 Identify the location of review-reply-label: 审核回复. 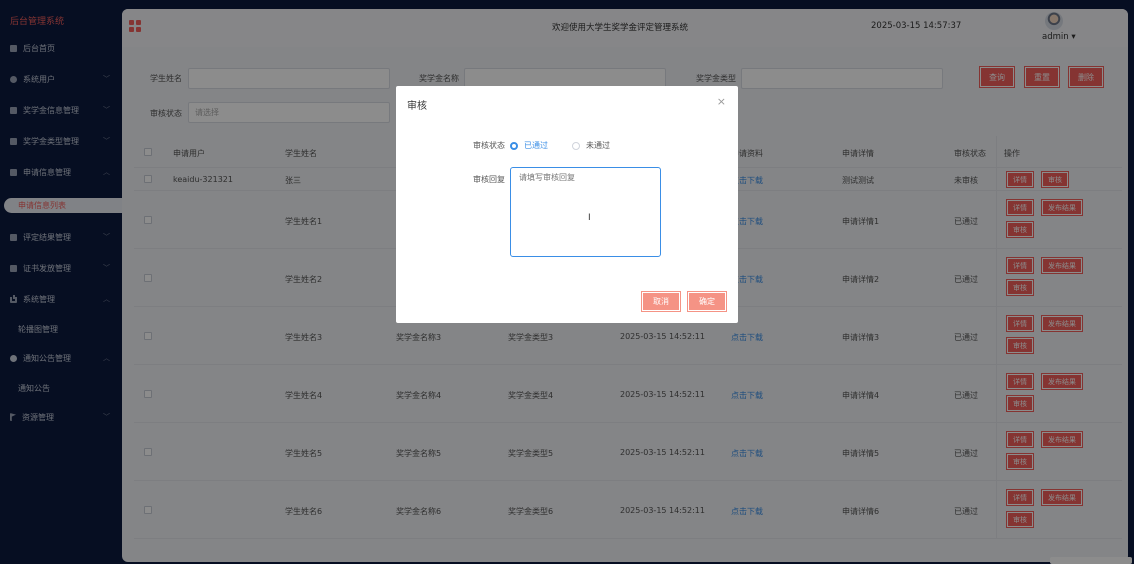
(489, 179).